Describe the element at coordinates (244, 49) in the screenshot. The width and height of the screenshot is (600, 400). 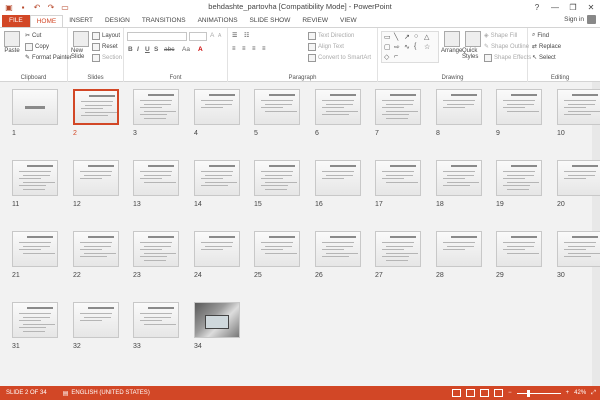
I see `align-center-button: ≡` at that location.